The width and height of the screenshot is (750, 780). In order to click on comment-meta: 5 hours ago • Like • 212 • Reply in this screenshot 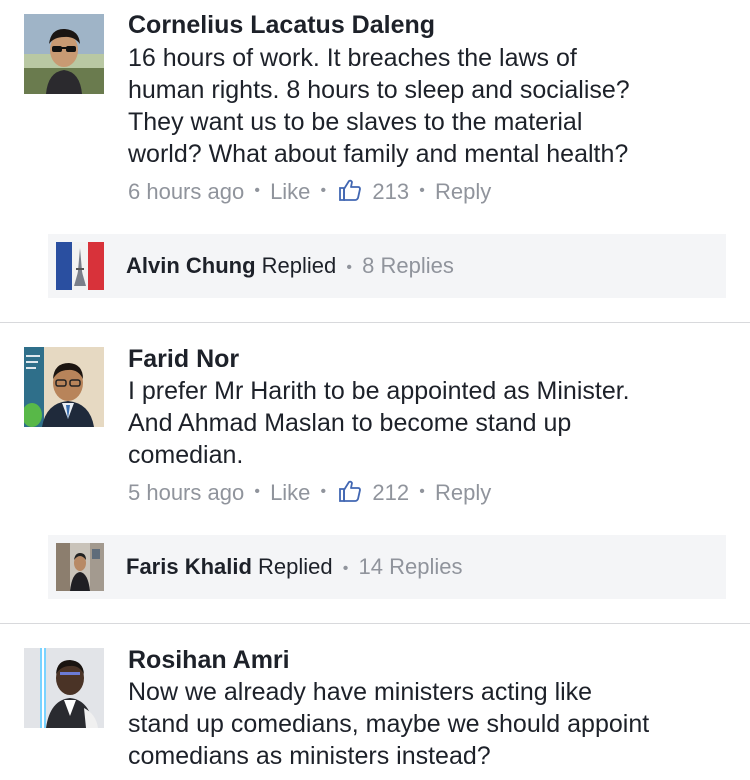, I will do `click(309, 492)`.